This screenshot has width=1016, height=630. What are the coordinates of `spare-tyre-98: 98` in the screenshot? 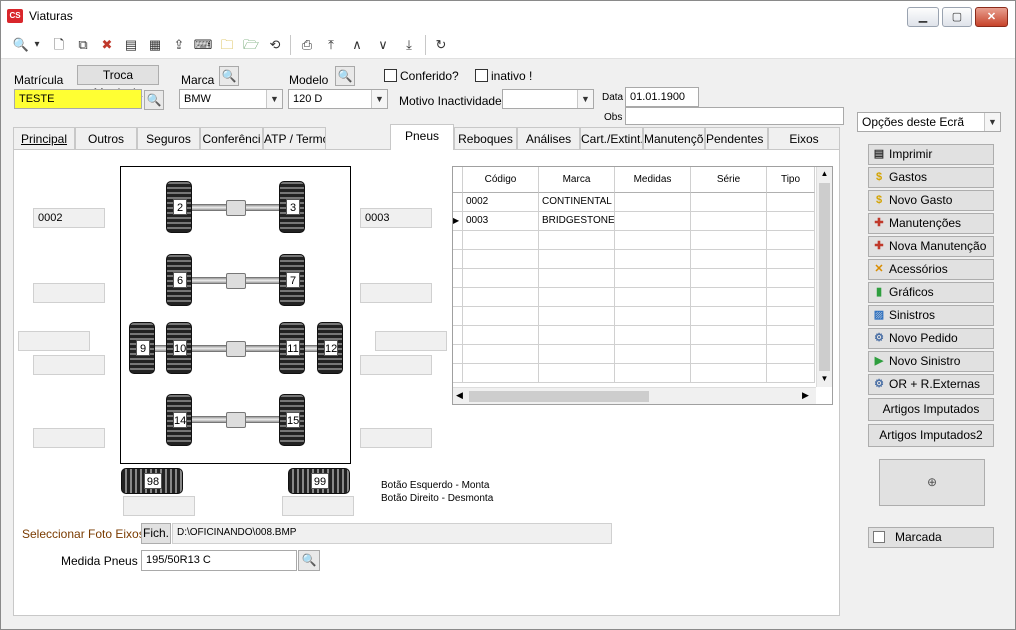 It's located at (152, 481).